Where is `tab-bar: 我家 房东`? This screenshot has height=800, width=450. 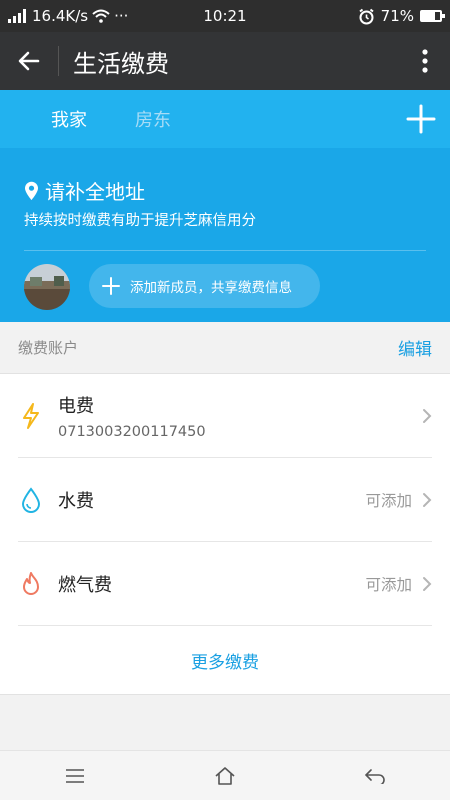 tab-bar: 我家 房东 is located at coordinates (225, 119).